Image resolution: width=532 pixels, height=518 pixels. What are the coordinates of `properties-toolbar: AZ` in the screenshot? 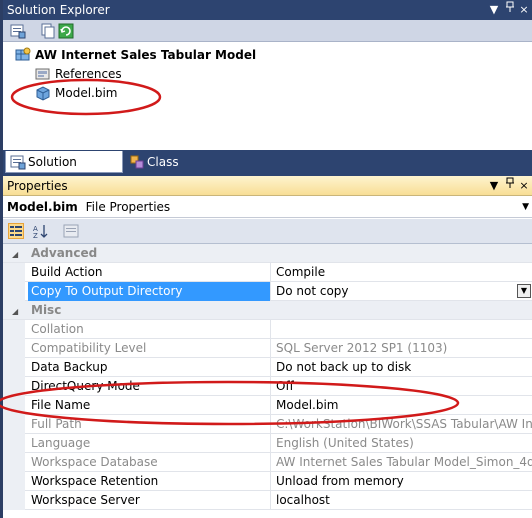 It's located at (267, 231).